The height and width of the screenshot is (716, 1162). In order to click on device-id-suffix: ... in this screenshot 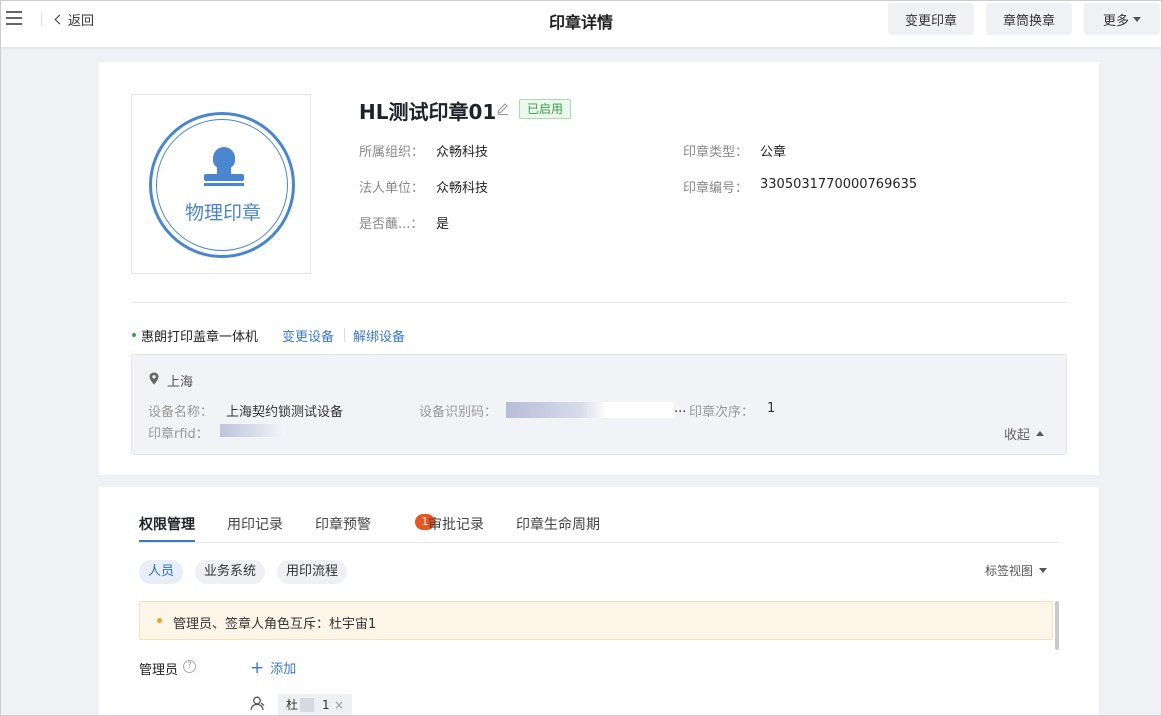, I will do `click(680, 408)`.